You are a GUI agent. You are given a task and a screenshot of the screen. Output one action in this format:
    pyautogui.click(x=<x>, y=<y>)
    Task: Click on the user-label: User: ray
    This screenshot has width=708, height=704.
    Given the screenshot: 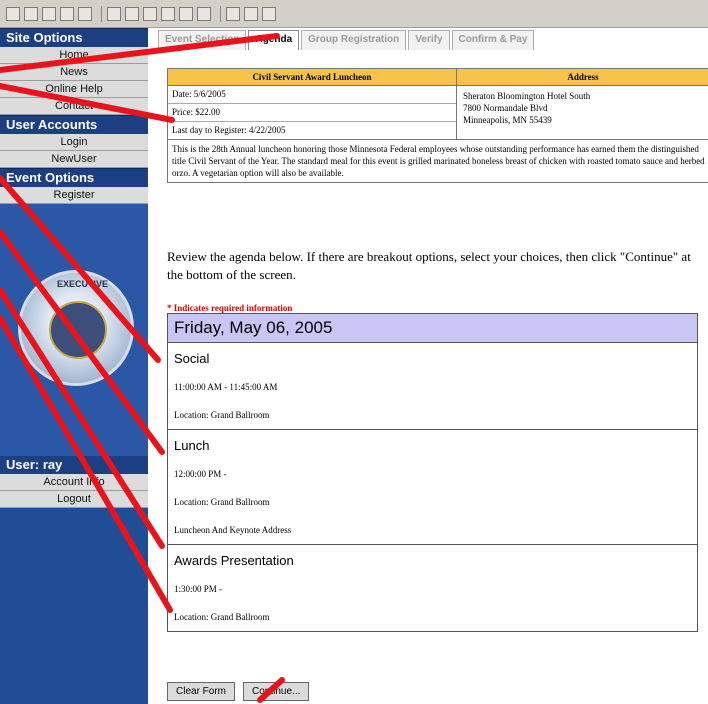 What is the action you would take?
    pyautogui.click(x=74, y=465)
    